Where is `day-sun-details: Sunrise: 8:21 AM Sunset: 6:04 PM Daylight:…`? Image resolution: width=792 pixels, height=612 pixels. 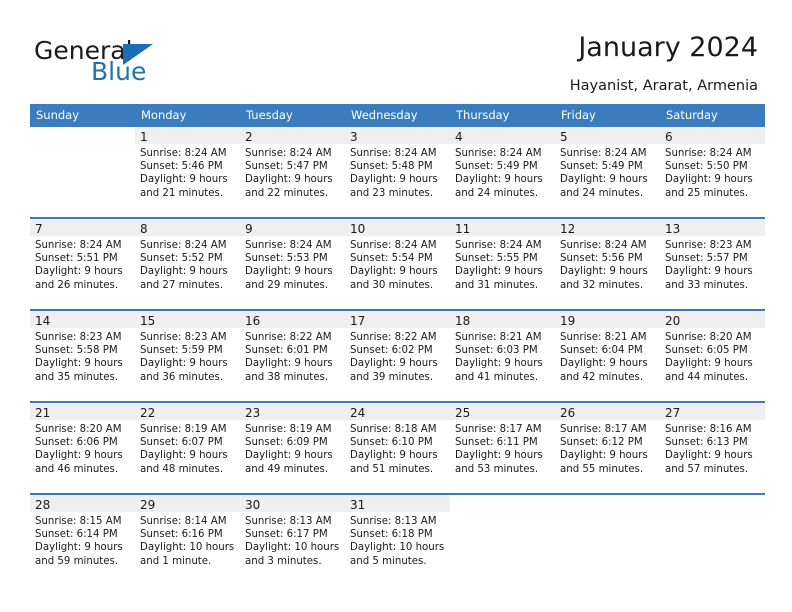
day-sun-details: Sunrise: 8:21 AM Sunset: 6:04 PM Daylight:… is located at coordinates (607, 356).